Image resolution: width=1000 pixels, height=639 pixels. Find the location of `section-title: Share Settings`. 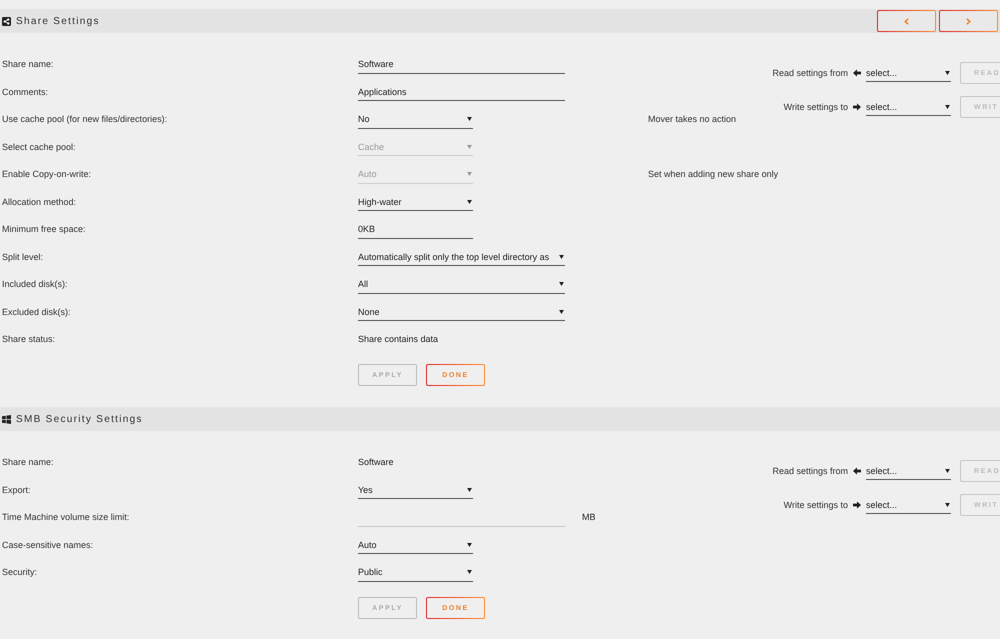

section-title: Share Settings is located at coordinates (58, 21).